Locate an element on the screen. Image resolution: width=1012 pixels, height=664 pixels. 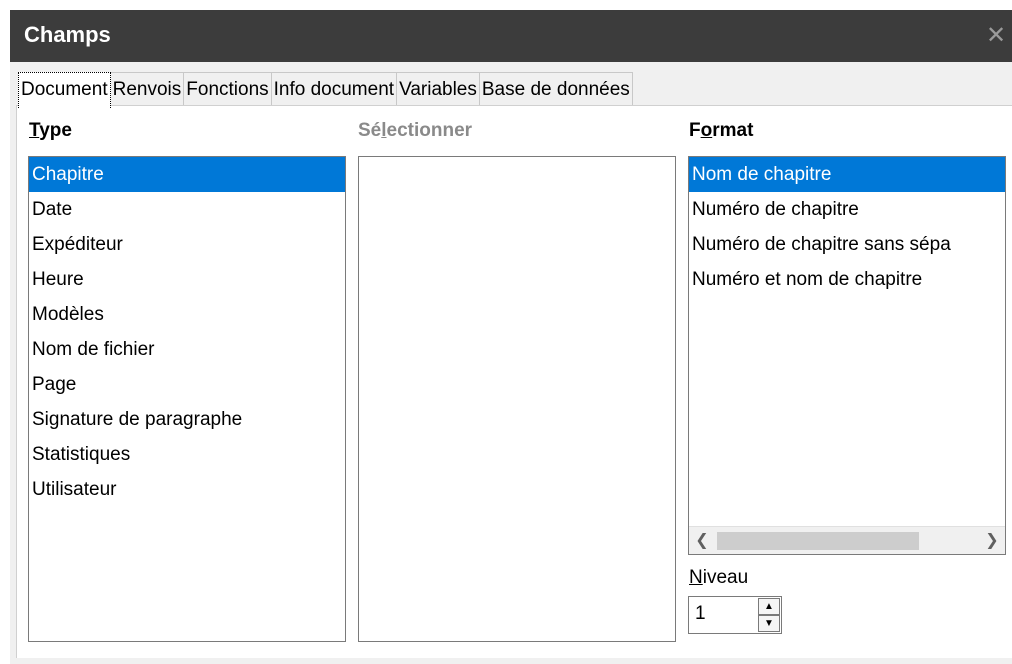
scroll-left-icon: ❮ is located at coordinates (702, 540).